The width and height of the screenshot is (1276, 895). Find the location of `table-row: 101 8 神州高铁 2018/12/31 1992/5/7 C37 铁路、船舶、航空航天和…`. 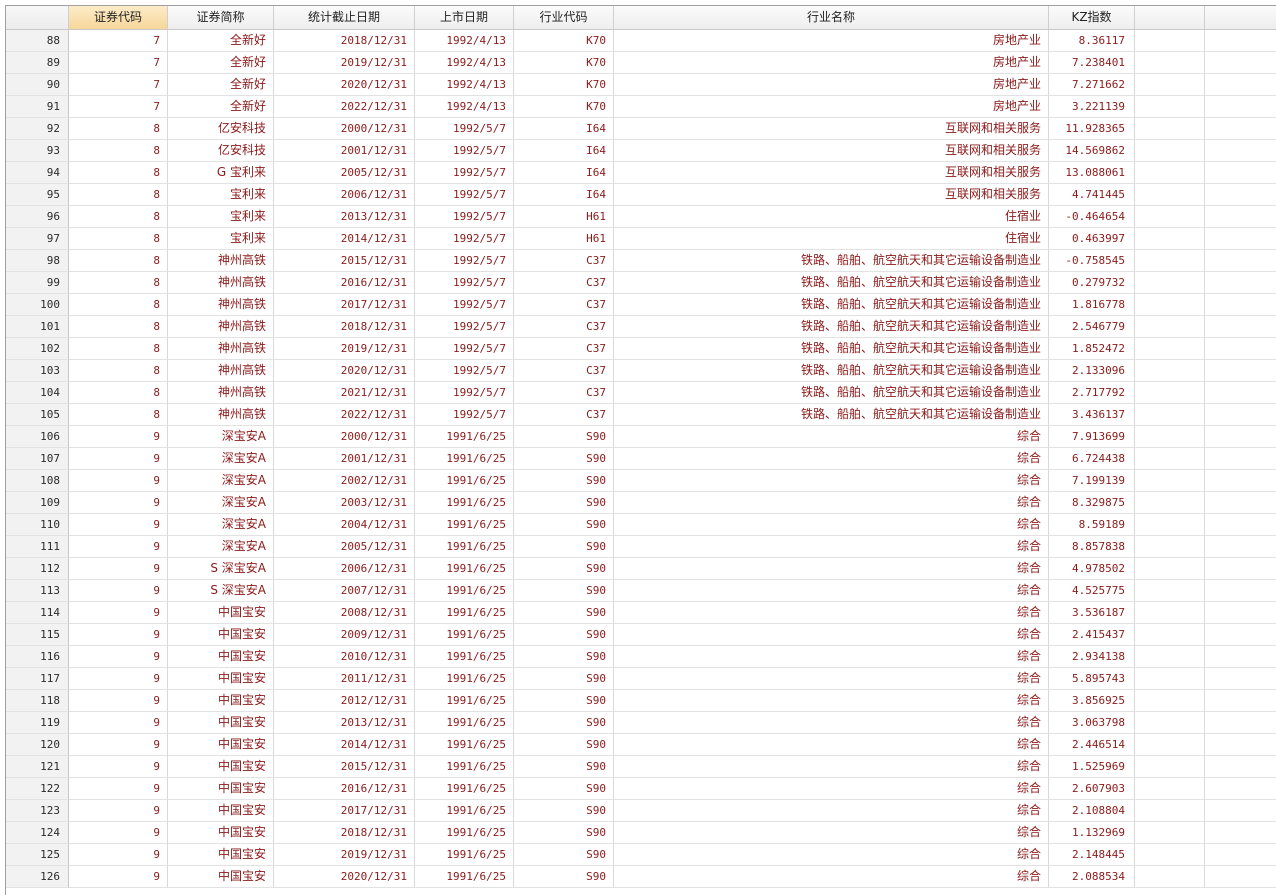

table-row: 101 8 神州高铁 2018/12/31 1992/5/7 C37 铁路、船舶、航空航天和… is located at coordinates (641, 327).